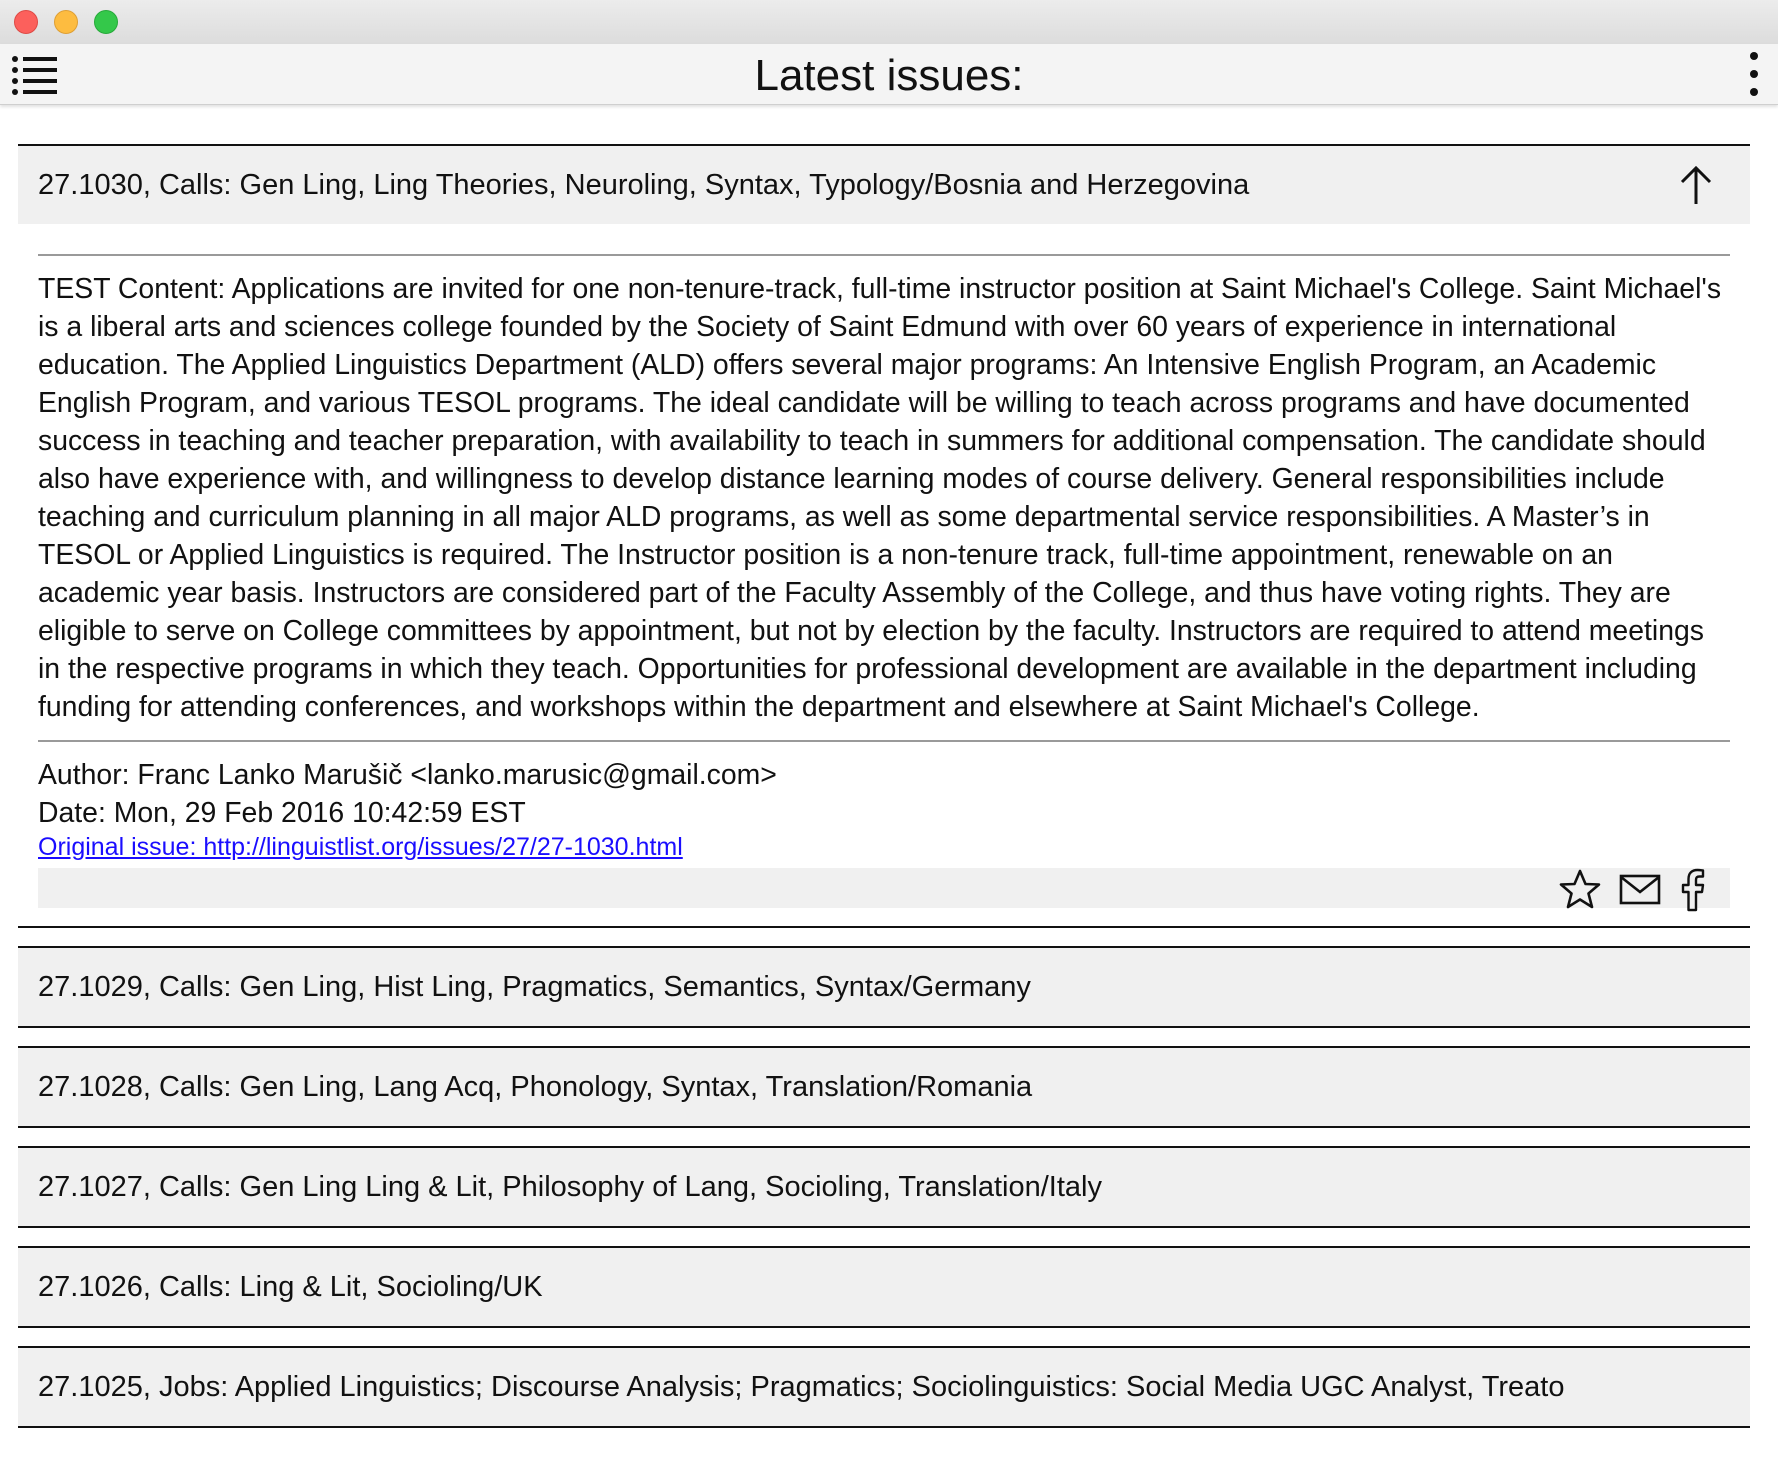 The height and width of the screenshot is (1458, 1778). I want to click on issue-item: 27.1026, Calls: Ling & Lit, Socioling/UK, so click(884, 1287).